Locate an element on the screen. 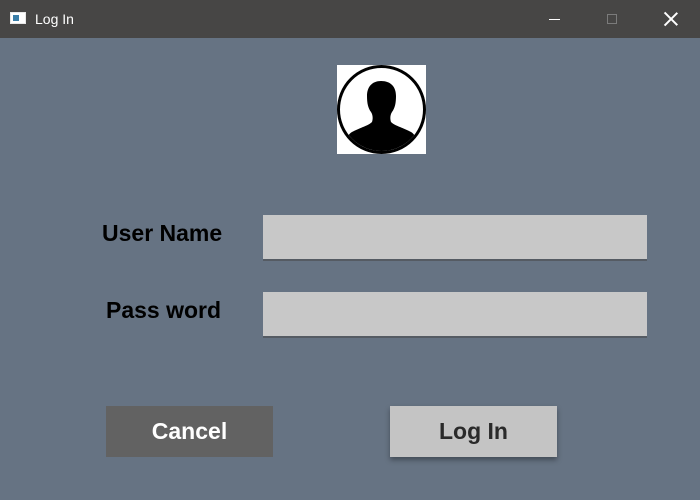  password-field is located at coordinates (455, 315).